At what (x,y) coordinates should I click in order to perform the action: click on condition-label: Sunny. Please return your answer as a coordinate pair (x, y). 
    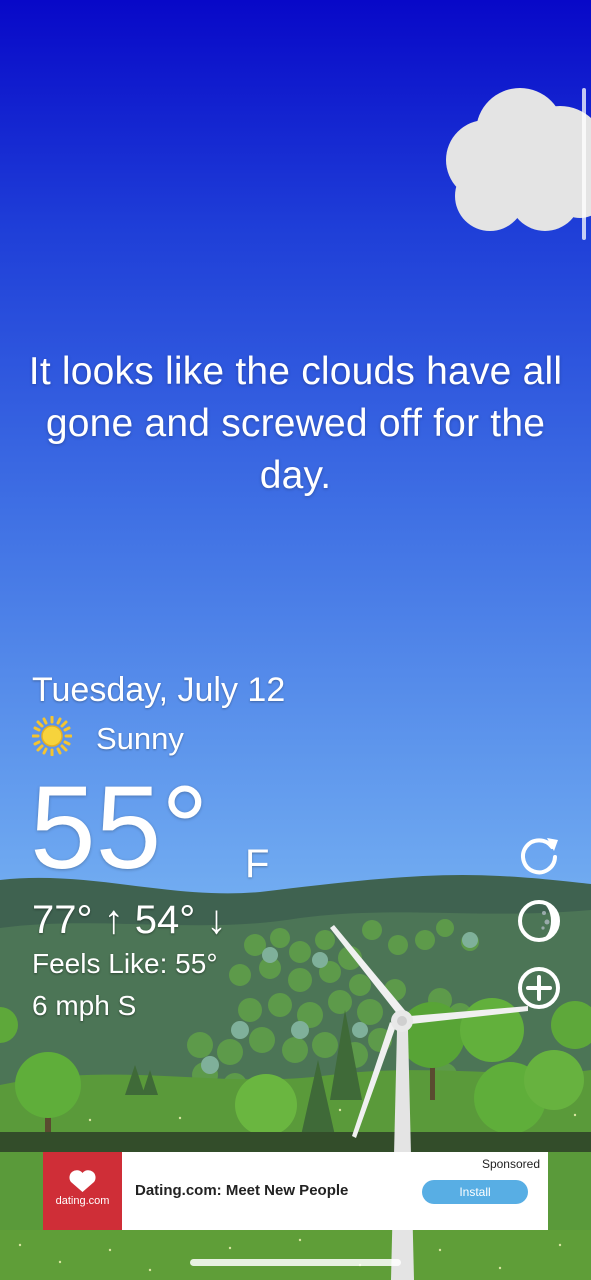
    Looking at the image, I should click on (140, 738).